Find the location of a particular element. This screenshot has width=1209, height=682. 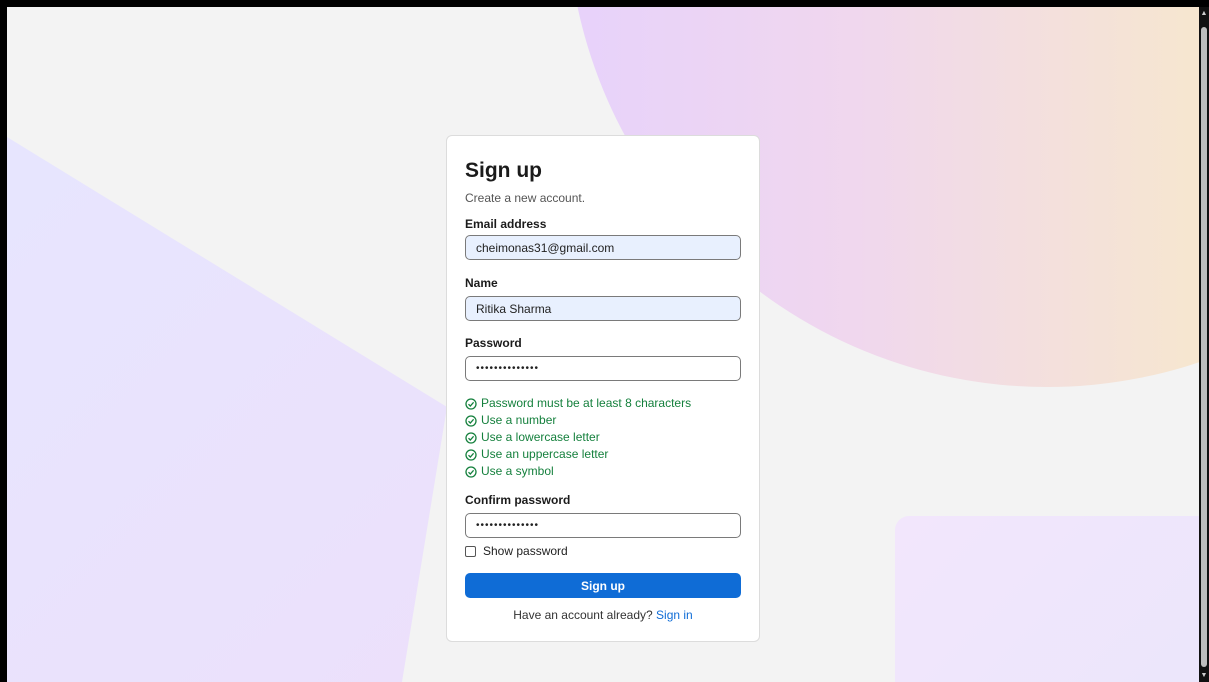

scrollbar: ▲ ▼ is located at coordinates (1204, 344).